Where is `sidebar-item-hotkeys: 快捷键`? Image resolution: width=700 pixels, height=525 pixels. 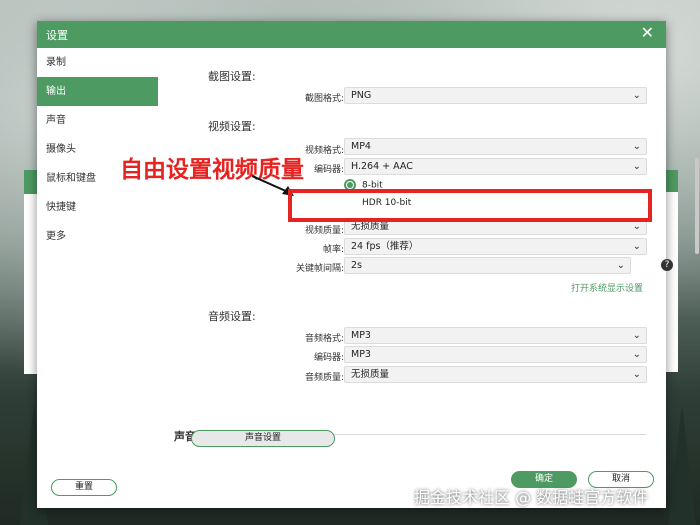 sidebar-item-hotkeys: 快捷键 is located at coordinates (97, 207).